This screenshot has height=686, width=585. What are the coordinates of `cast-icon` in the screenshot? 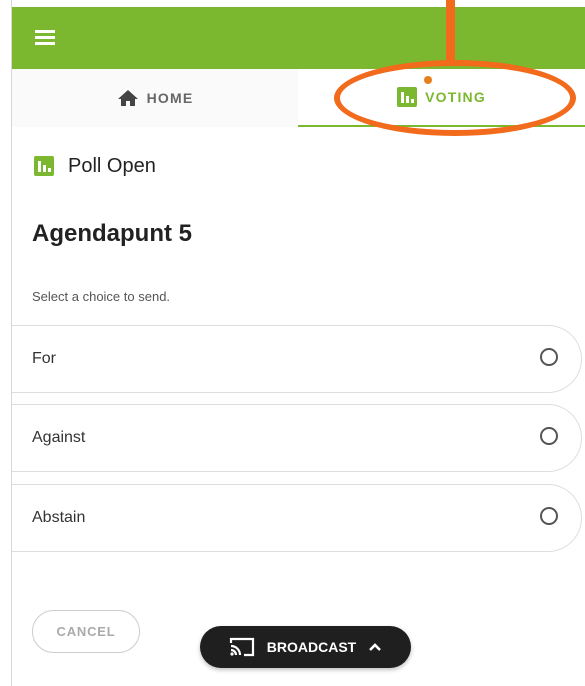 It's located at (242, 647).